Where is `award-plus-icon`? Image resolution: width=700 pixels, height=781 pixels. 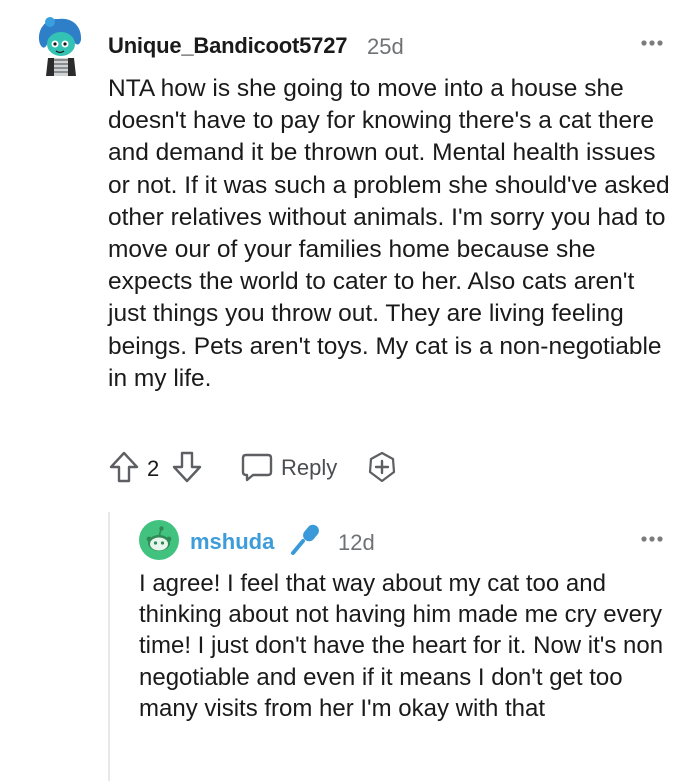 award-plus-icon is located at coordinates (382, 467).